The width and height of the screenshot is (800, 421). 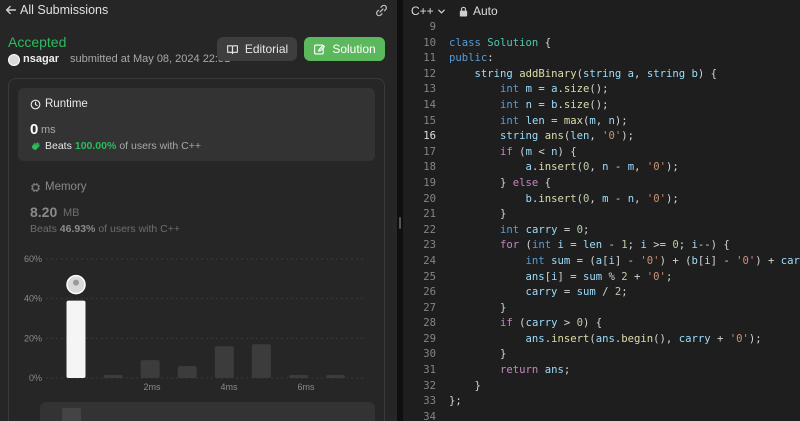 I want to click on code-text: }, so click(x=478, y=307).